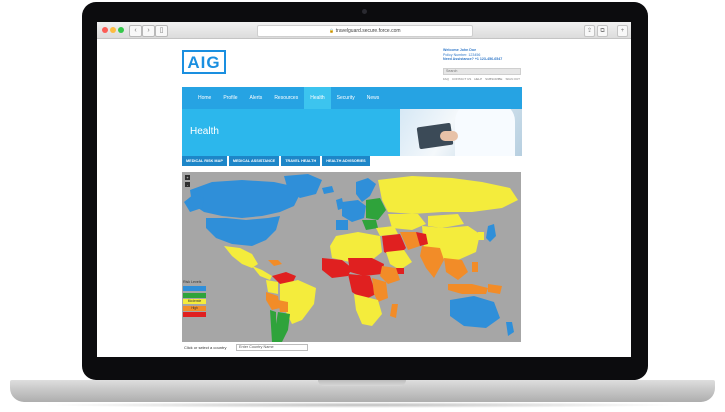 The height and width of the screenshot is (412, 725). I want to click on zoom-out-button: -, so click(187, 184).